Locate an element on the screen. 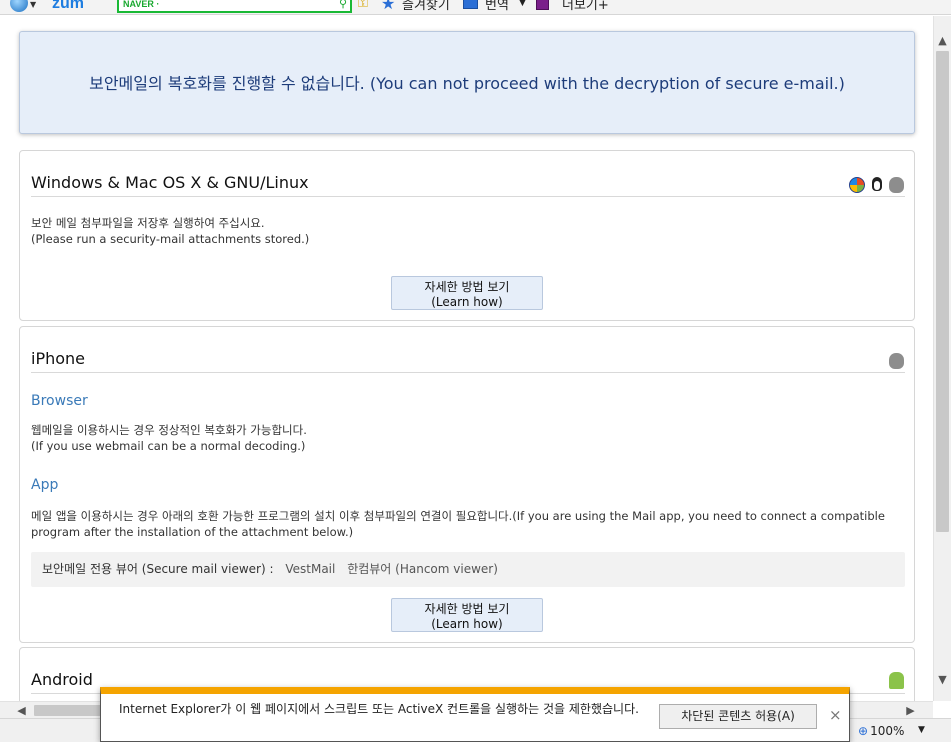 The width and height of the screenshot is (951, 742). close-icon: × is located at coordinates (835, 715).